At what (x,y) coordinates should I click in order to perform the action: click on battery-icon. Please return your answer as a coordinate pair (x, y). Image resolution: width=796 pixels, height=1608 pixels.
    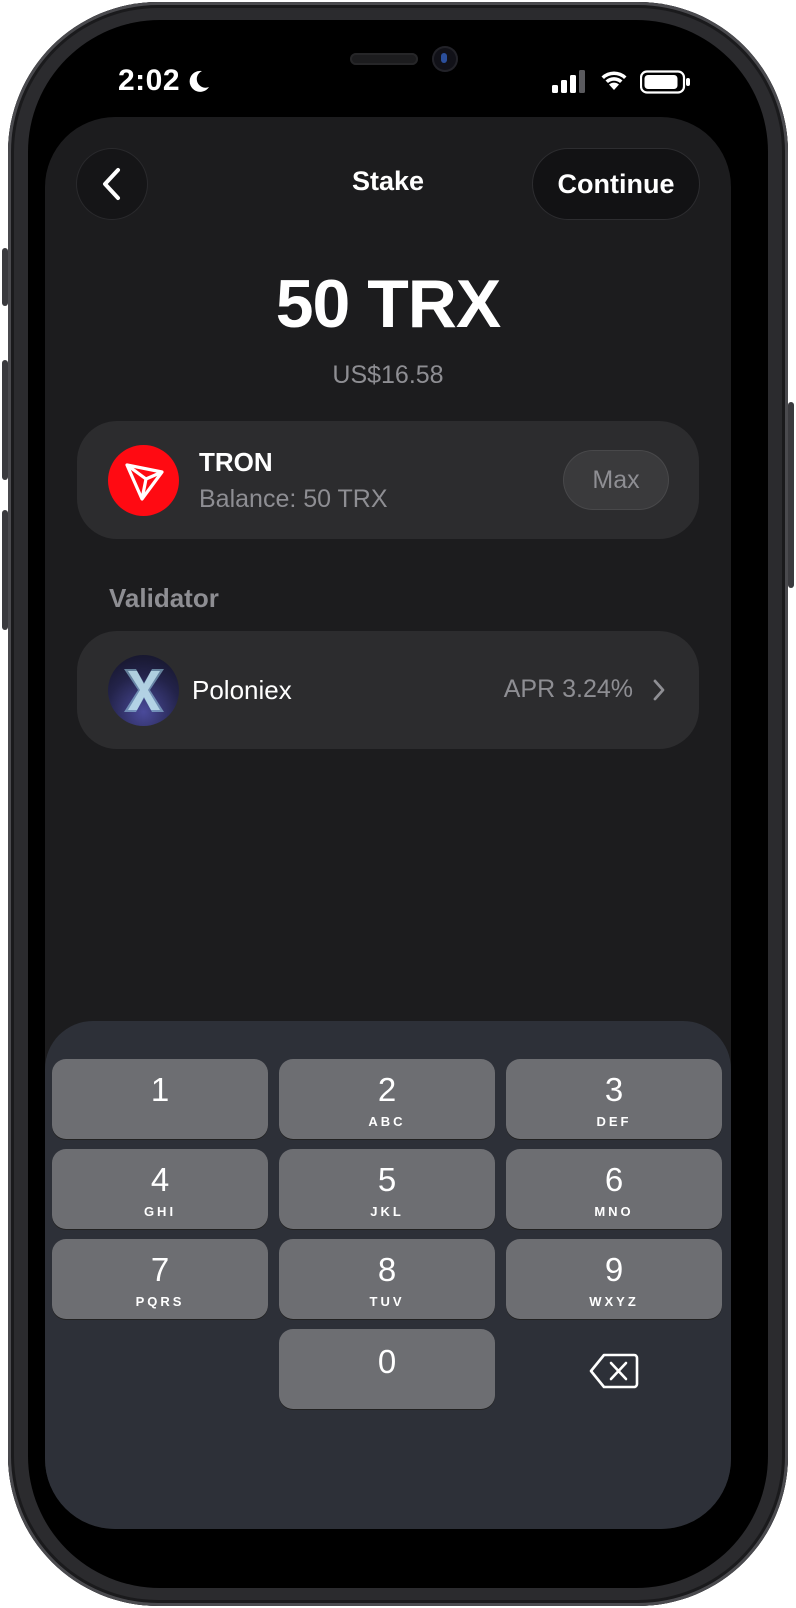
    Looking at the image, I should click on (665, 82).